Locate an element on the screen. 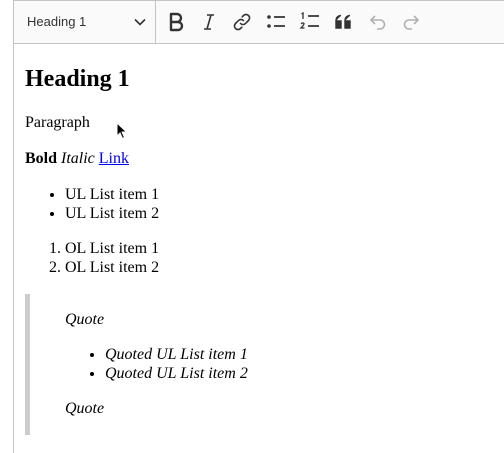  bold-button is located at coordinates (176, 22).